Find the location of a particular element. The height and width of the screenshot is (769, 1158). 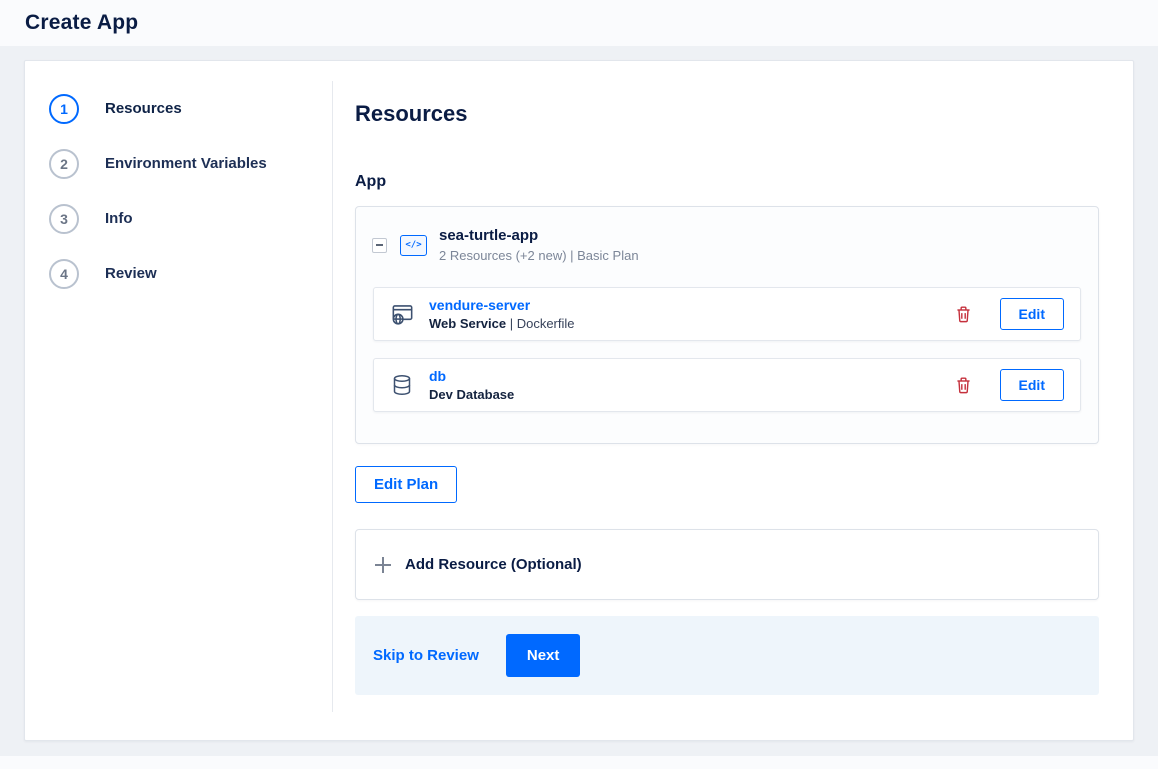

resource-subtitle: Web Service | Dockerfile is located at coordinates (502, 323).